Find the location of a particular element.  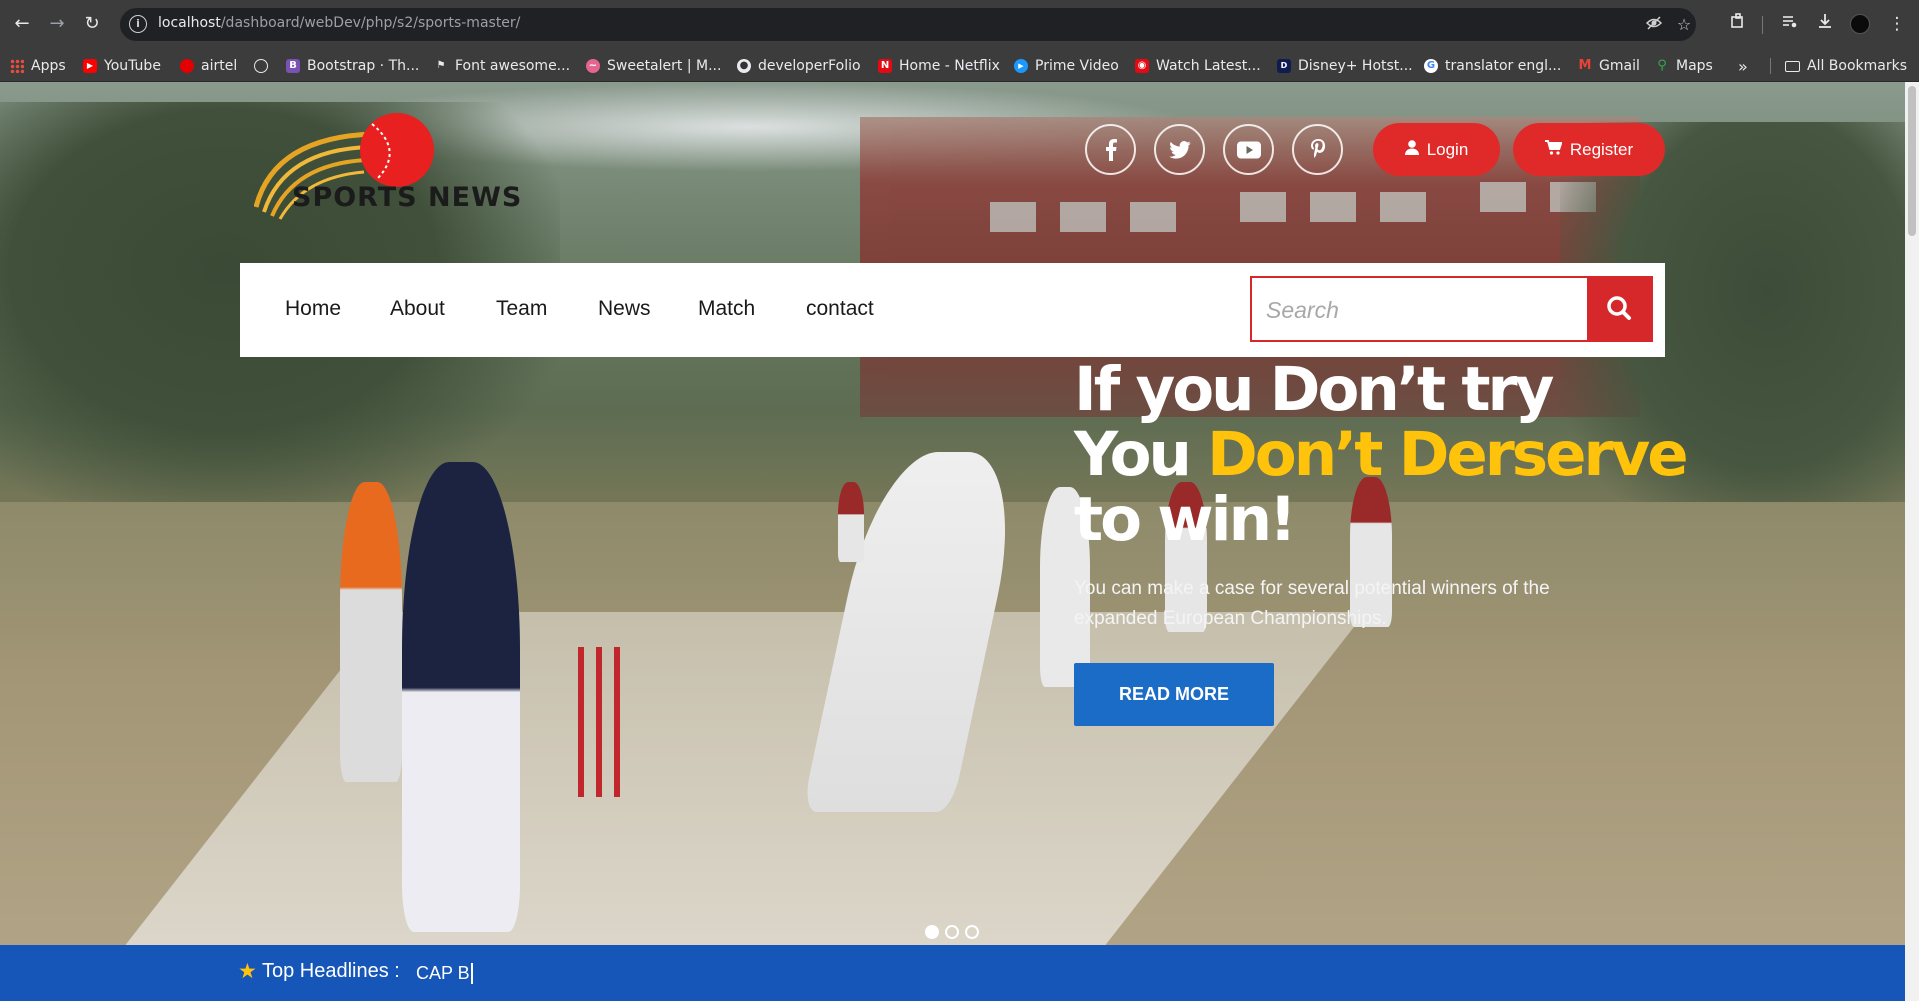

folder-icon is located at coordinates (1792, 66).